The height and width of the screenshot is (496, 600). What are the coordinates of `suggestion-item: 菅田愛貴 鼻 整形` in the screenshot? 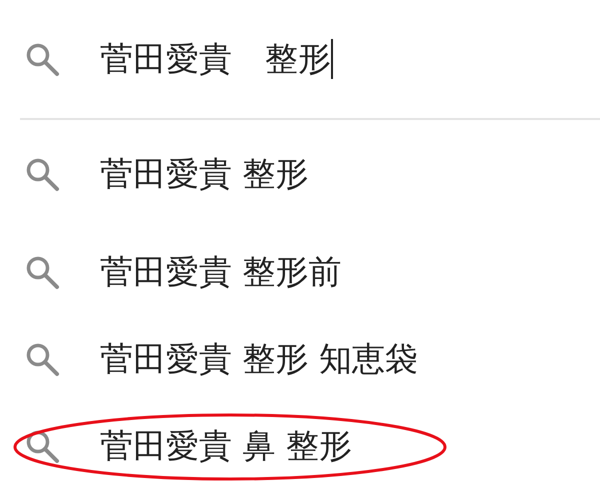 It's located at (226, 445).